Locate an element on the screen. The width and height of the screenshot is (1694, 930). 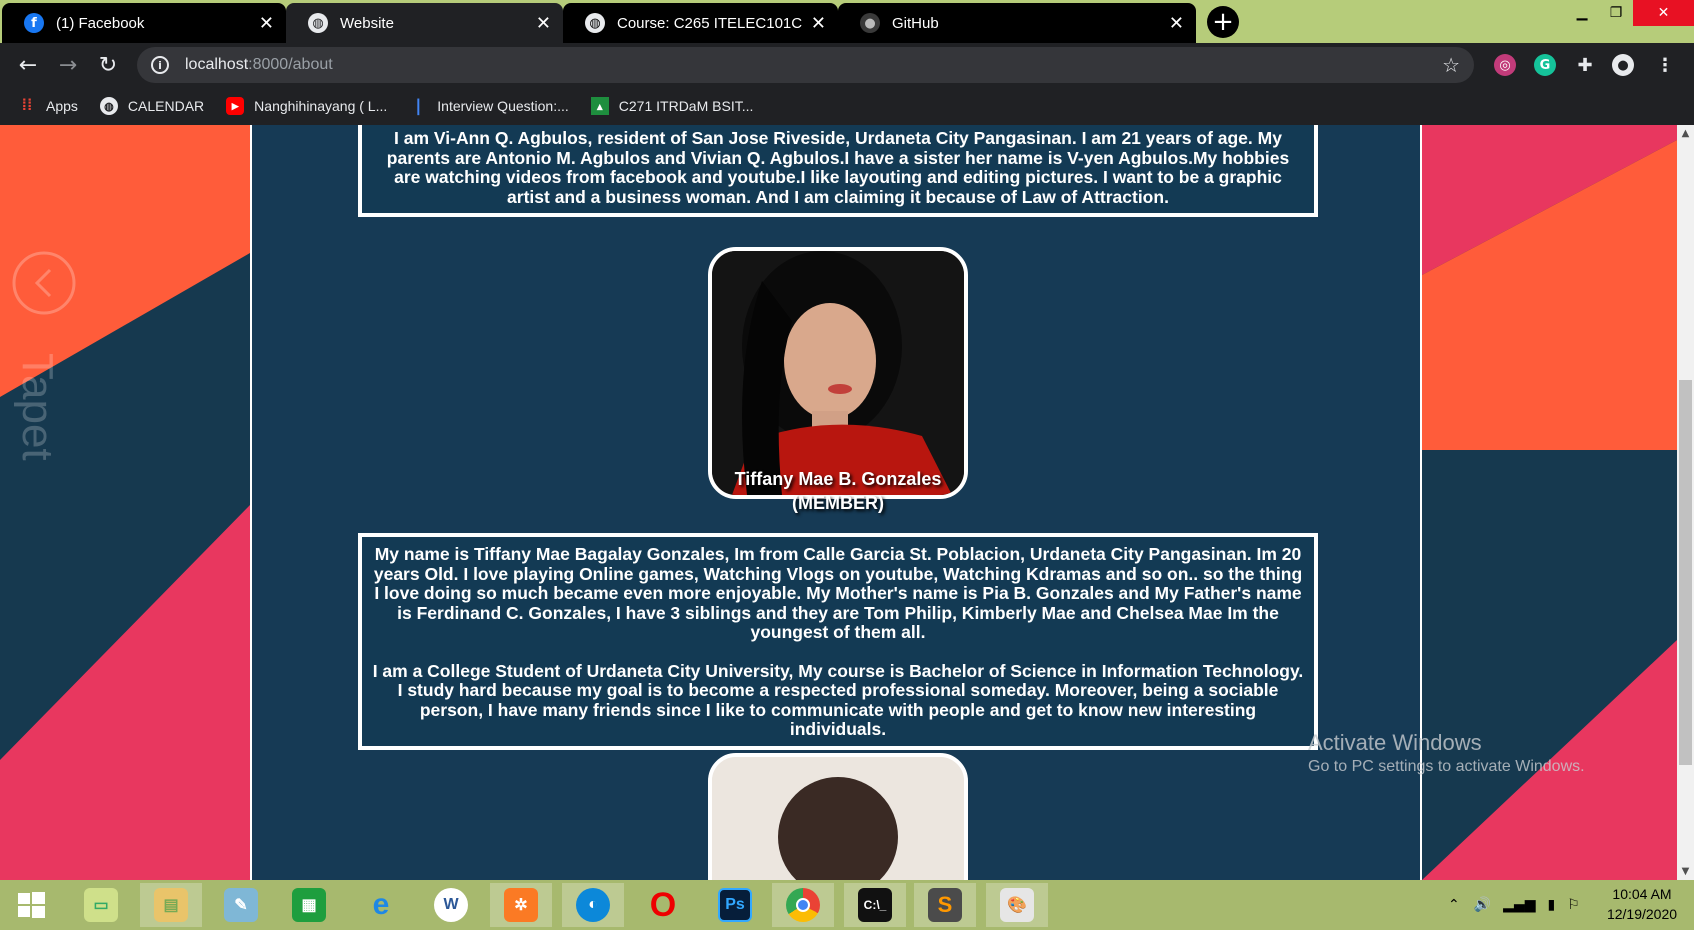
taskbar-edge: ◐ is located at coordinates (593, 905).